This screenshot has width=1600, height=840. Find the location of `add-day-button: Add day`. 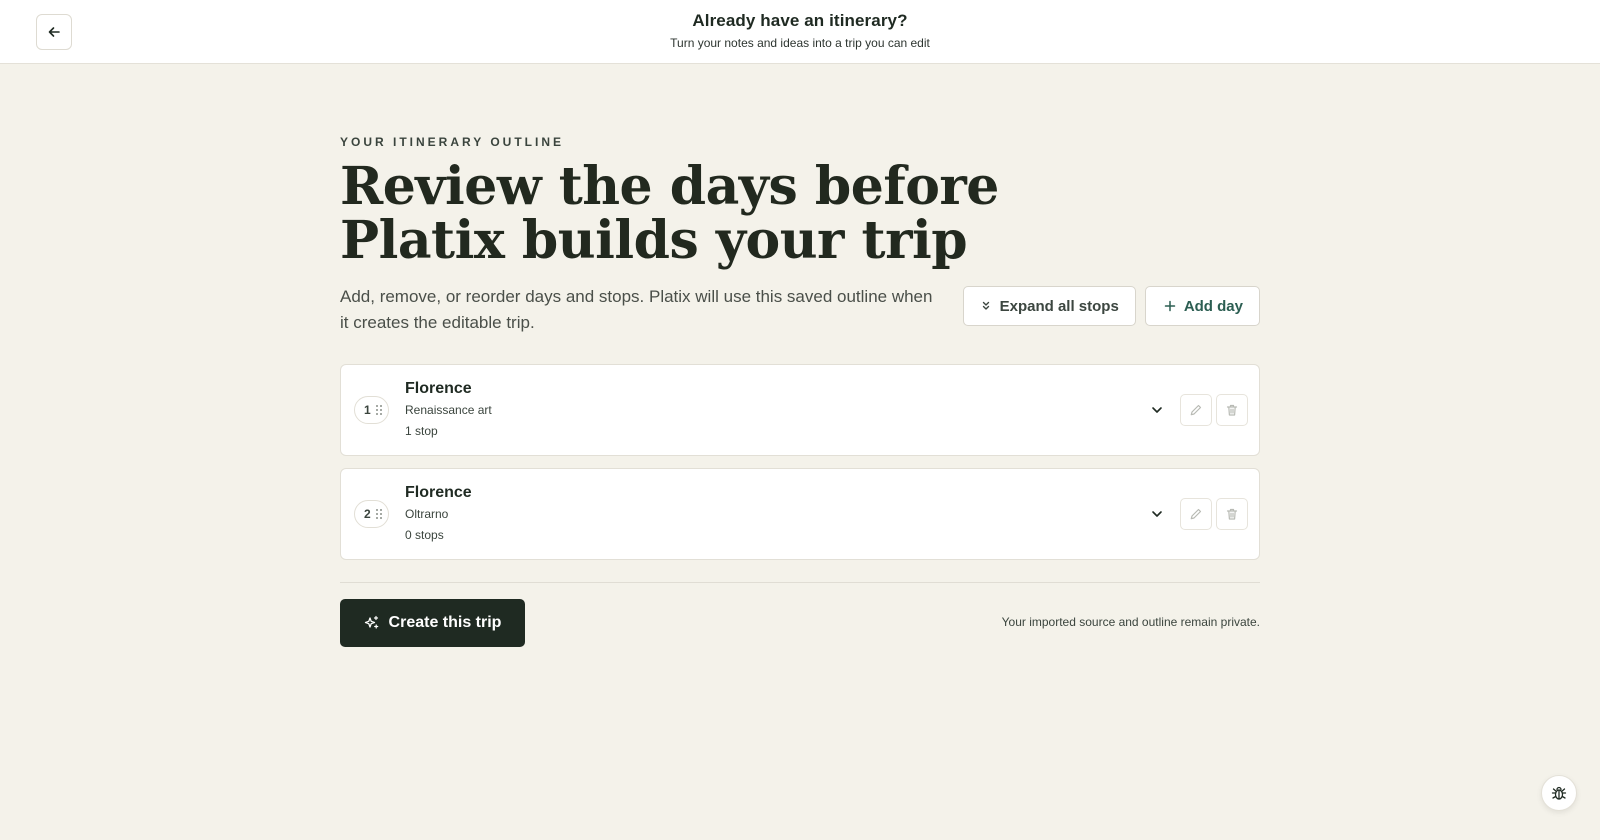

add-day-button: Add day is located at coordinates (1202, 306).